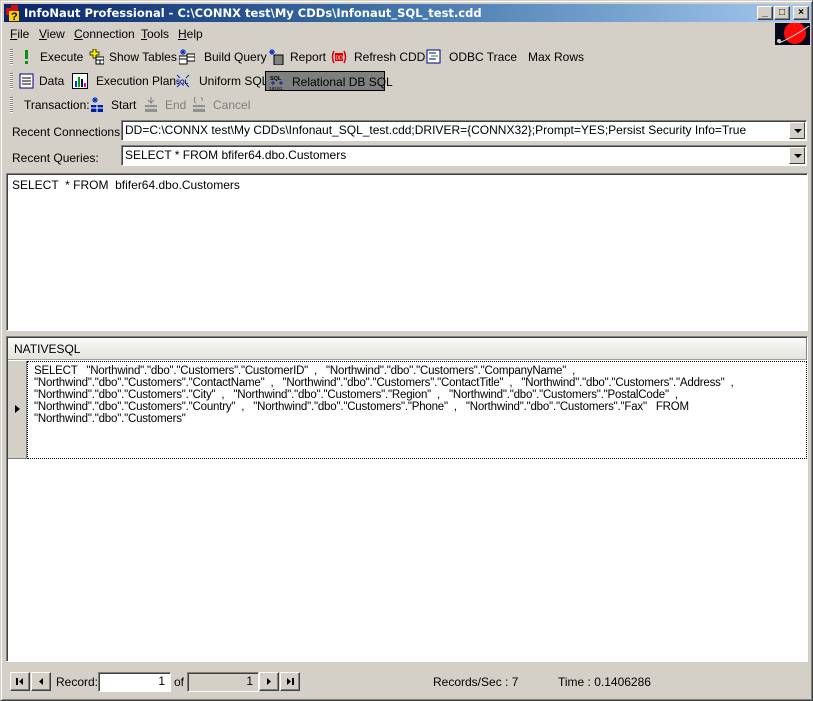 This screenshot has width=813, height=701. I want to click on next-record-icon, so click(269, 681).